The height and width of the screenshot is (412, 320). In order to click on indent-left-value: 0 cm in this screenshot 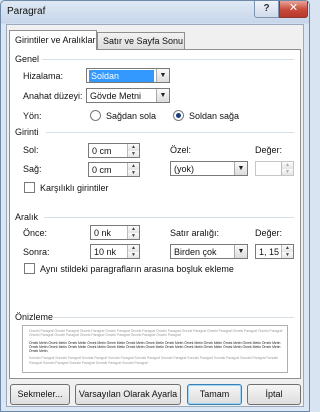, I will do `click(102, 151)`.